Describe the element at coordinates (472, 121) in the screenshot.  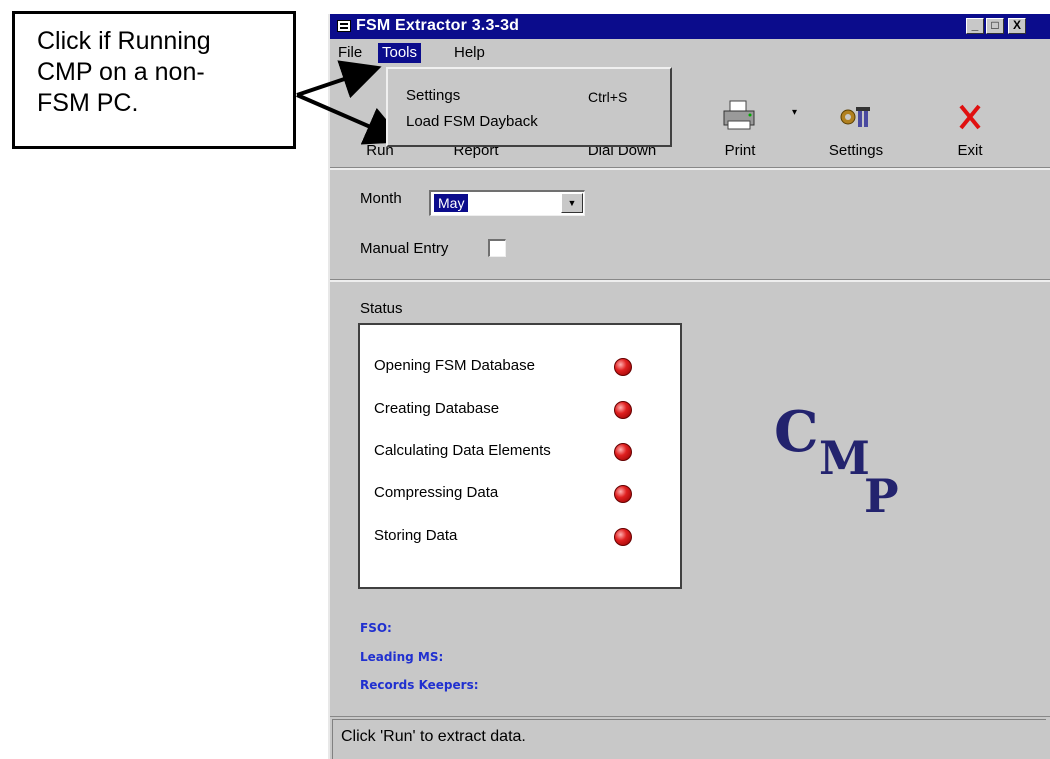
I see `menu-item-load-fsm-dayback: Load FSM Dayback` at that location.